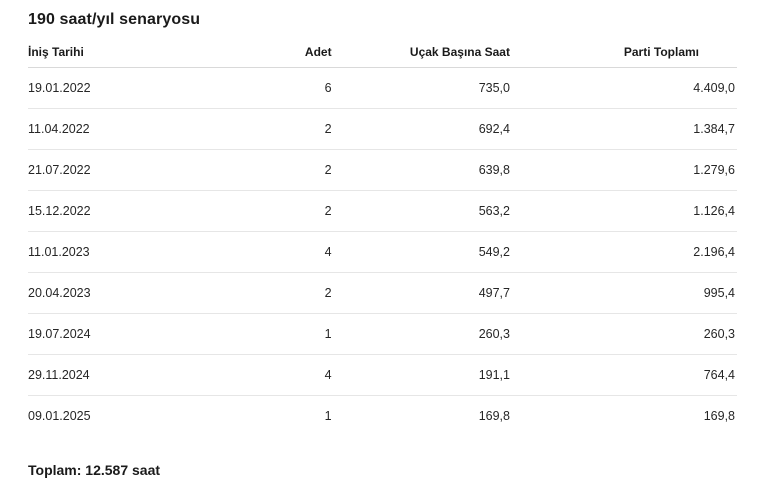 This screenshot has height=500, width=766. I want to click on table-row: 11.04.2022 2 692,4 1.384,7, so click(382, 129).